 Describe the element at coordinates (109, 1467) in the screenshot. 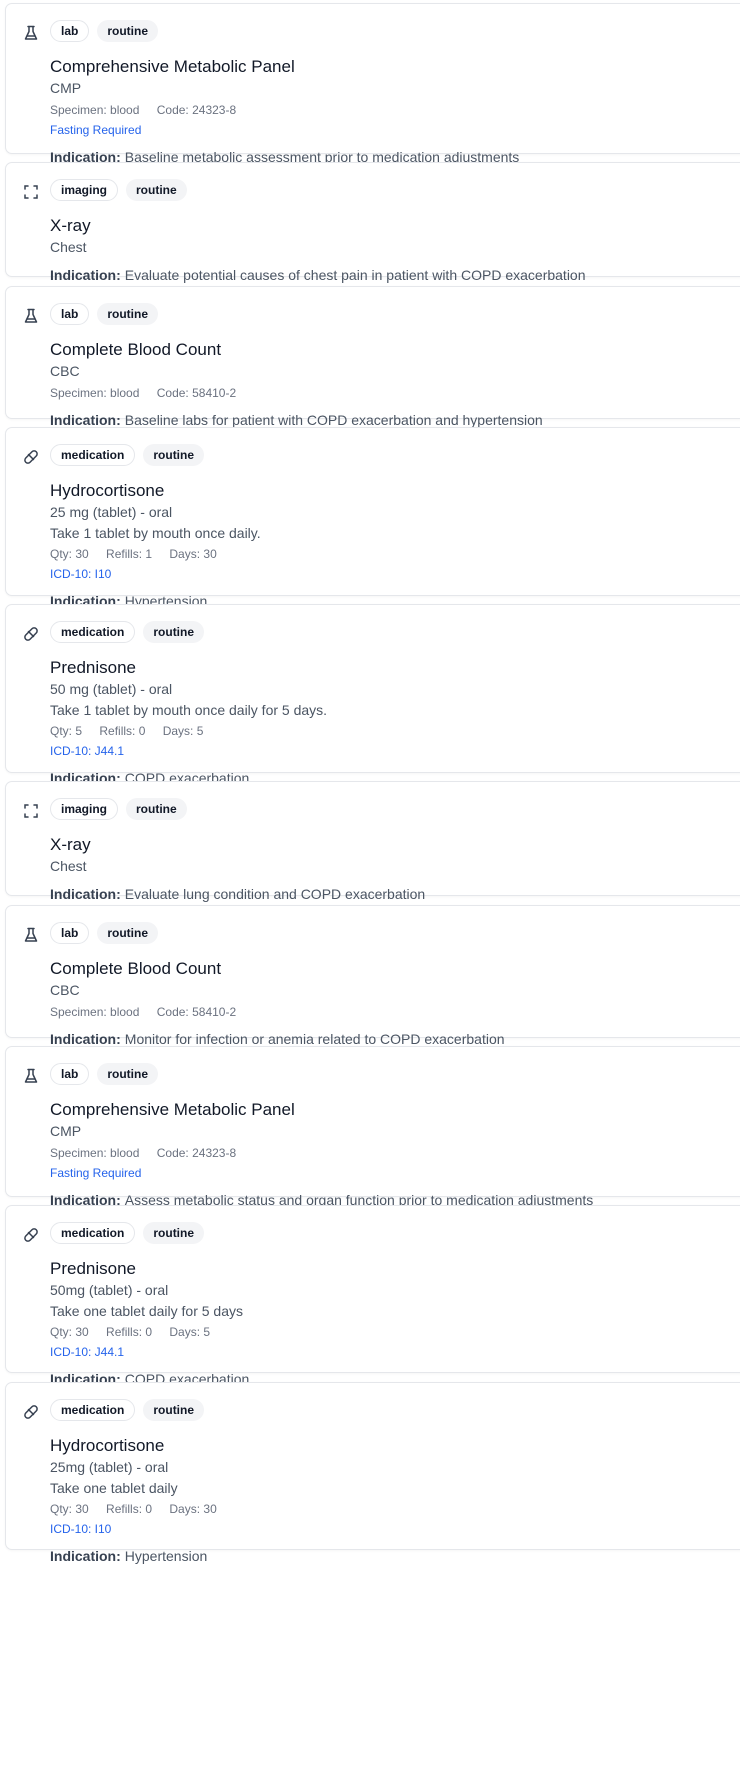

I see `order-subtitle: 25mg (tablet) - oral` at that location.